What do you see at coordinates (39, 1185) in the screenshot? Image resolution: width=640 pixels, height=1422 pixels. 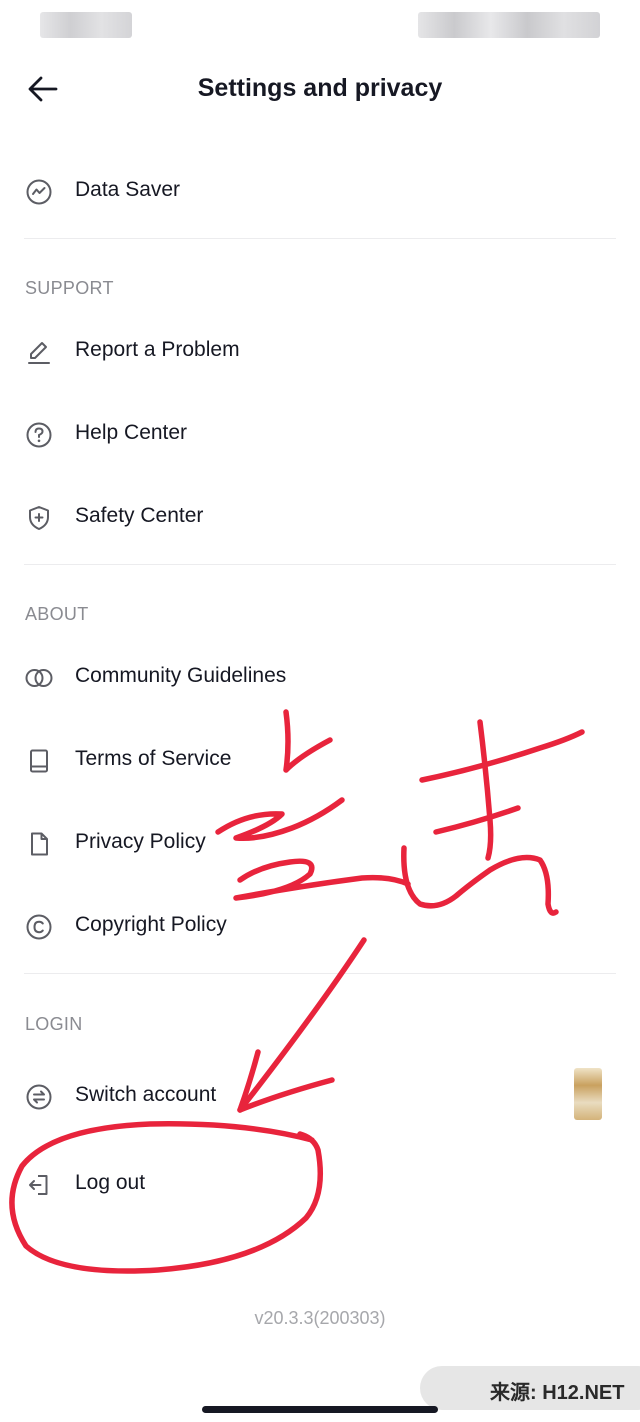 I see `logout-icon` at bounding box center [39, 1185].